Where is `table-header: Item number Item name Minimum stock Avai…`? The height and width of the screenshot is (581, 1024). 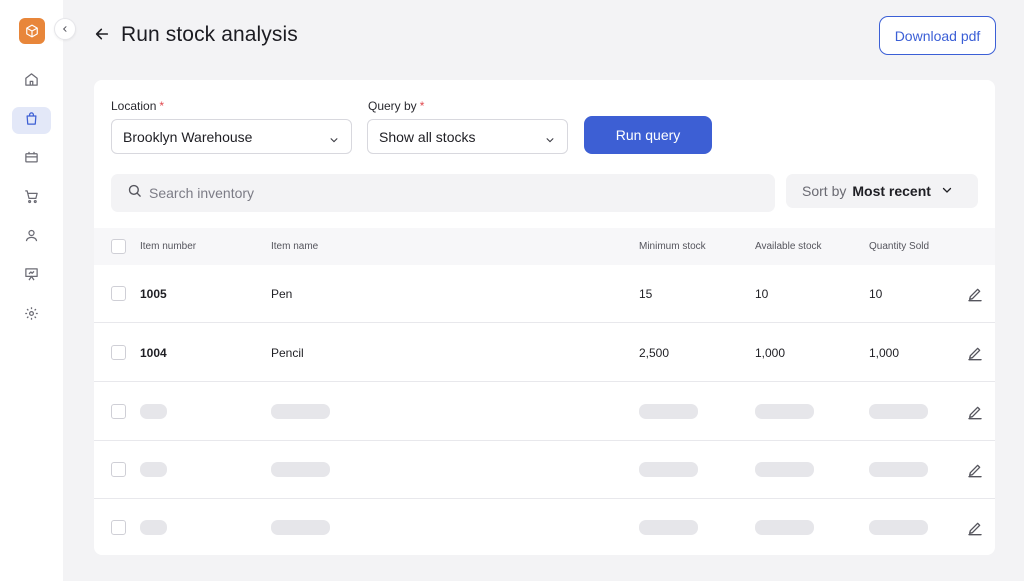 table-header: Item number Item name Minimum stock Avai… is located at coordinates (544, 246).